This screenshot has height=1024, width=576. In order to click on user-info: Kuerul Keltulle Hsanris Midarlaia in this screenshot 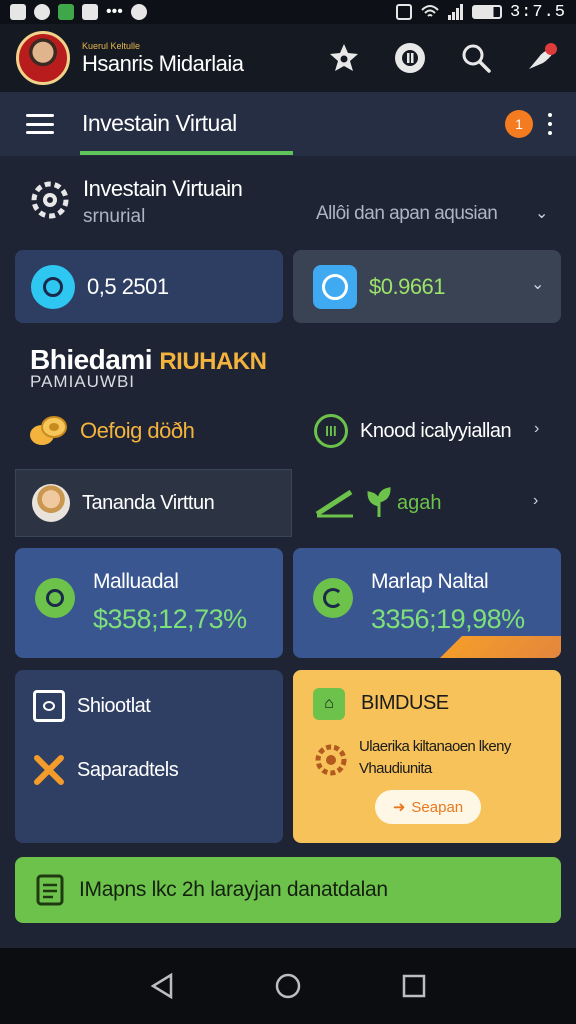, I will do `click(163, 58)`.